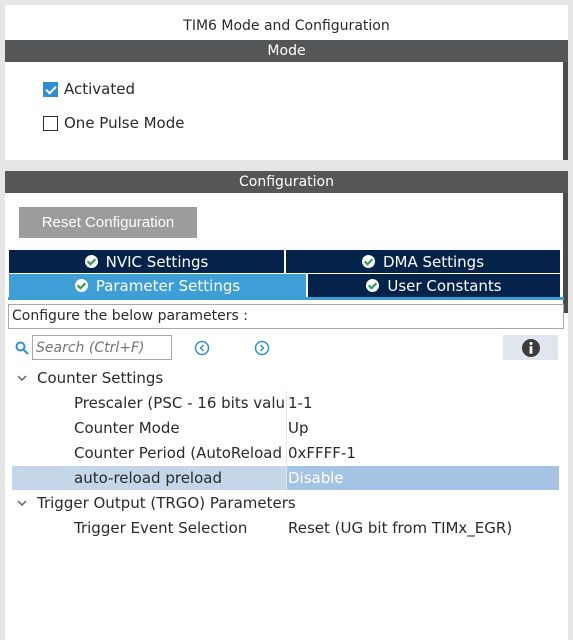 The image size is (573, 640). I want to click on activated-checkbox-row: Activated, so click(89, 89).